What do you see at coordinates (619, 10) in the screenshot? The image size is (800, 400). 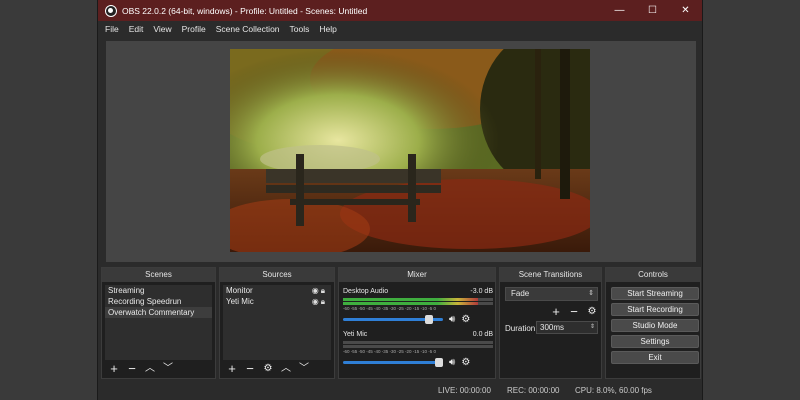 I see `minimize-button: —` at bounding box center [619, 10].